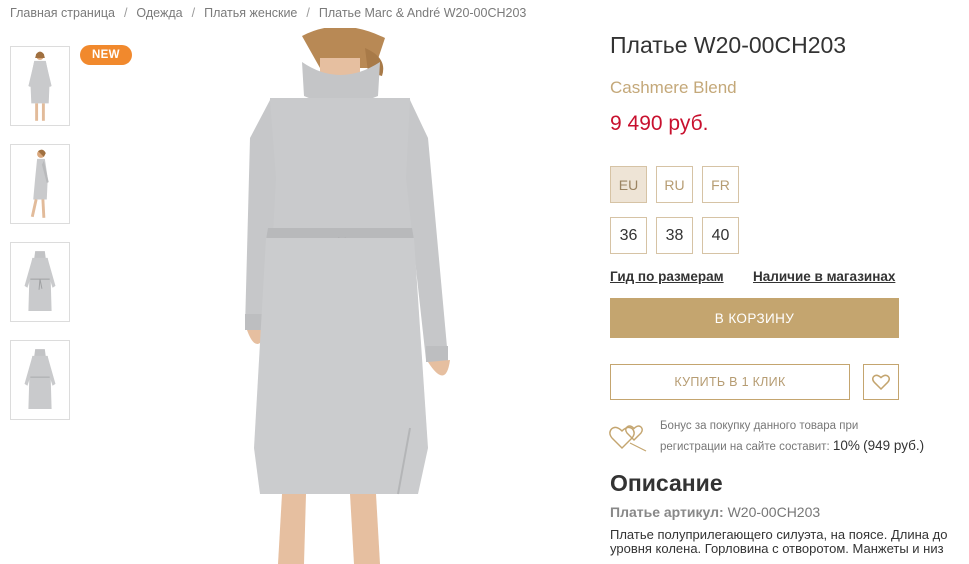 This screenshot has width=969, height=564. I want to click on bonus-text-line2: регистрации на сайте составит:, so click(745, 447).